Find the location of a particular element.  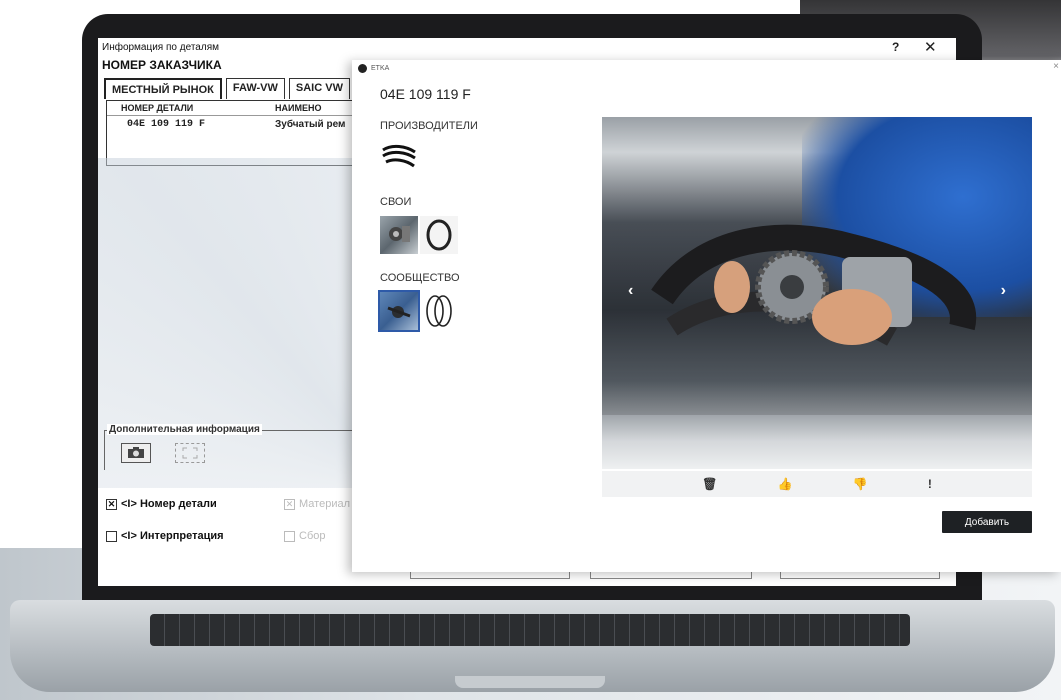

tab-saic-vw: SAIC VW is located at coordinates (319, 88).